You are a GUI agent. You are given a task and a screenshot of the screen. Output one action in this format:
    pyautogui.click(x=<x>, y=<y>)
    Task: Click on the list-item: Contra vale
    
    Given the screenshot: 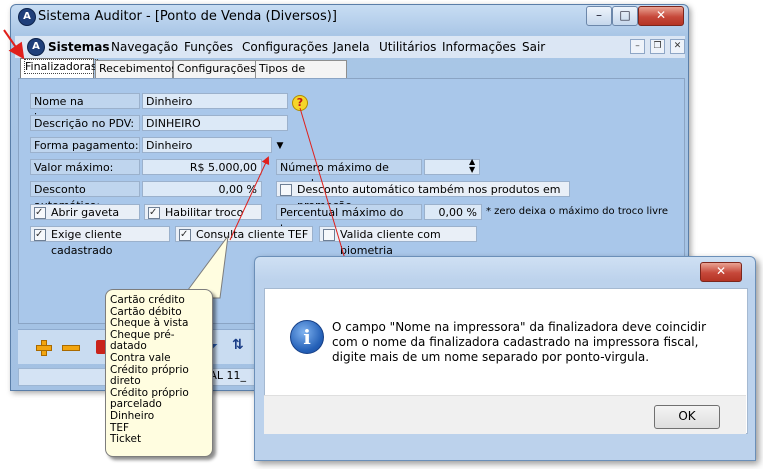 What is the action you would take?
    pyautogui.click(x=140, y=357)
    